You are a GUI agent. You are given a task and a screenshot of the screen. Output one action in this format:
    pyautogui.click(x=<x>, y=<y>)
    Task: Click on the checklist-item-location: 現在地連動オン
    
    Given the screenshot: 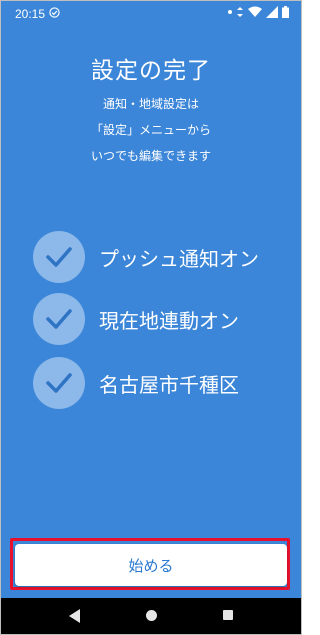 What is the action you would take?
    pyautogui.click(x=163, y=319)
    